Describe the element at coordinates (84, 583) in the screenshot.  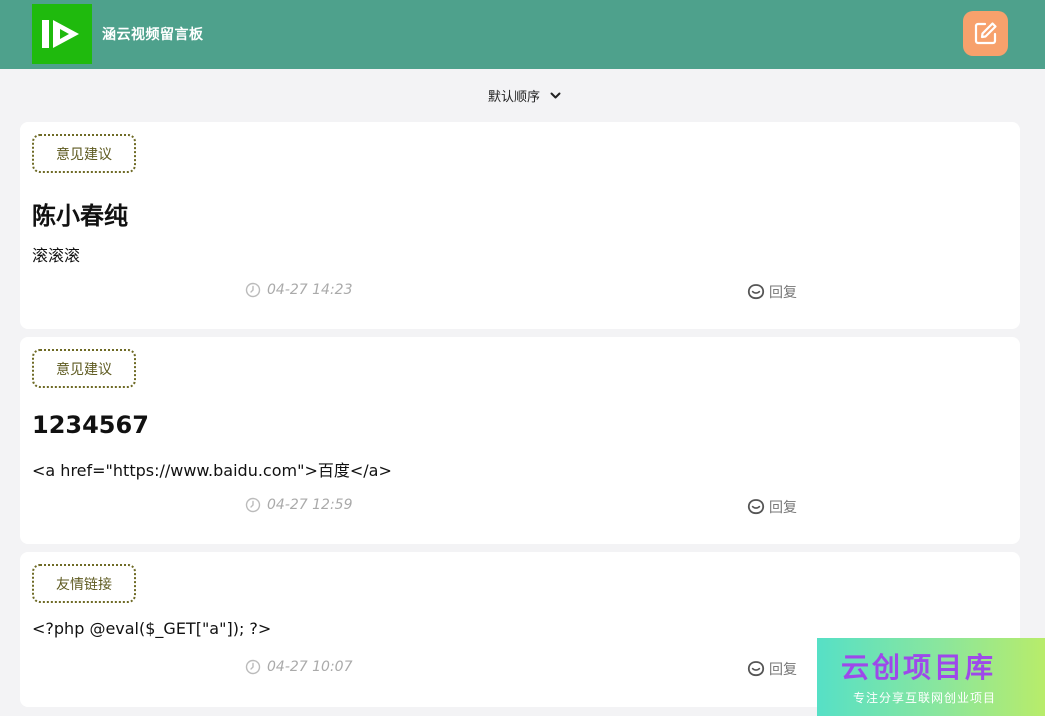
I see `post-category-tag: 友情链接` at that location.